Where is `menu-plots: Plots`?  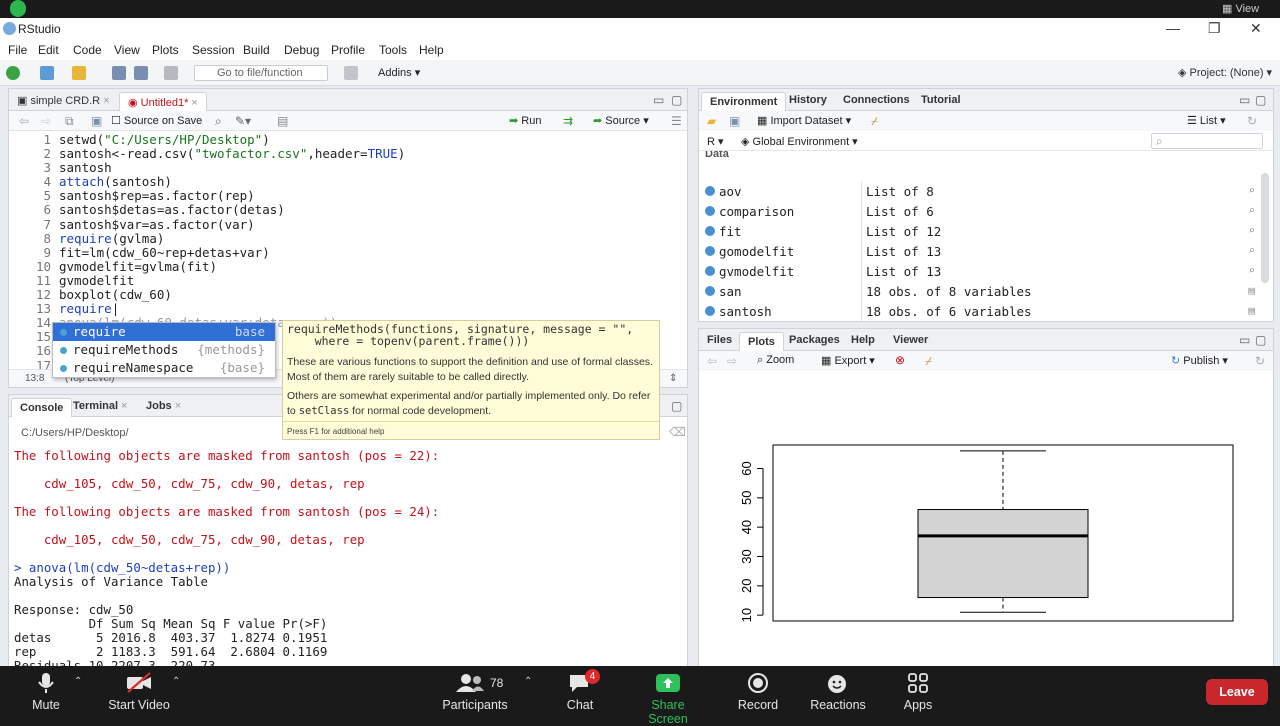 menu-plots: Plots is located at coordinates (165, 50).